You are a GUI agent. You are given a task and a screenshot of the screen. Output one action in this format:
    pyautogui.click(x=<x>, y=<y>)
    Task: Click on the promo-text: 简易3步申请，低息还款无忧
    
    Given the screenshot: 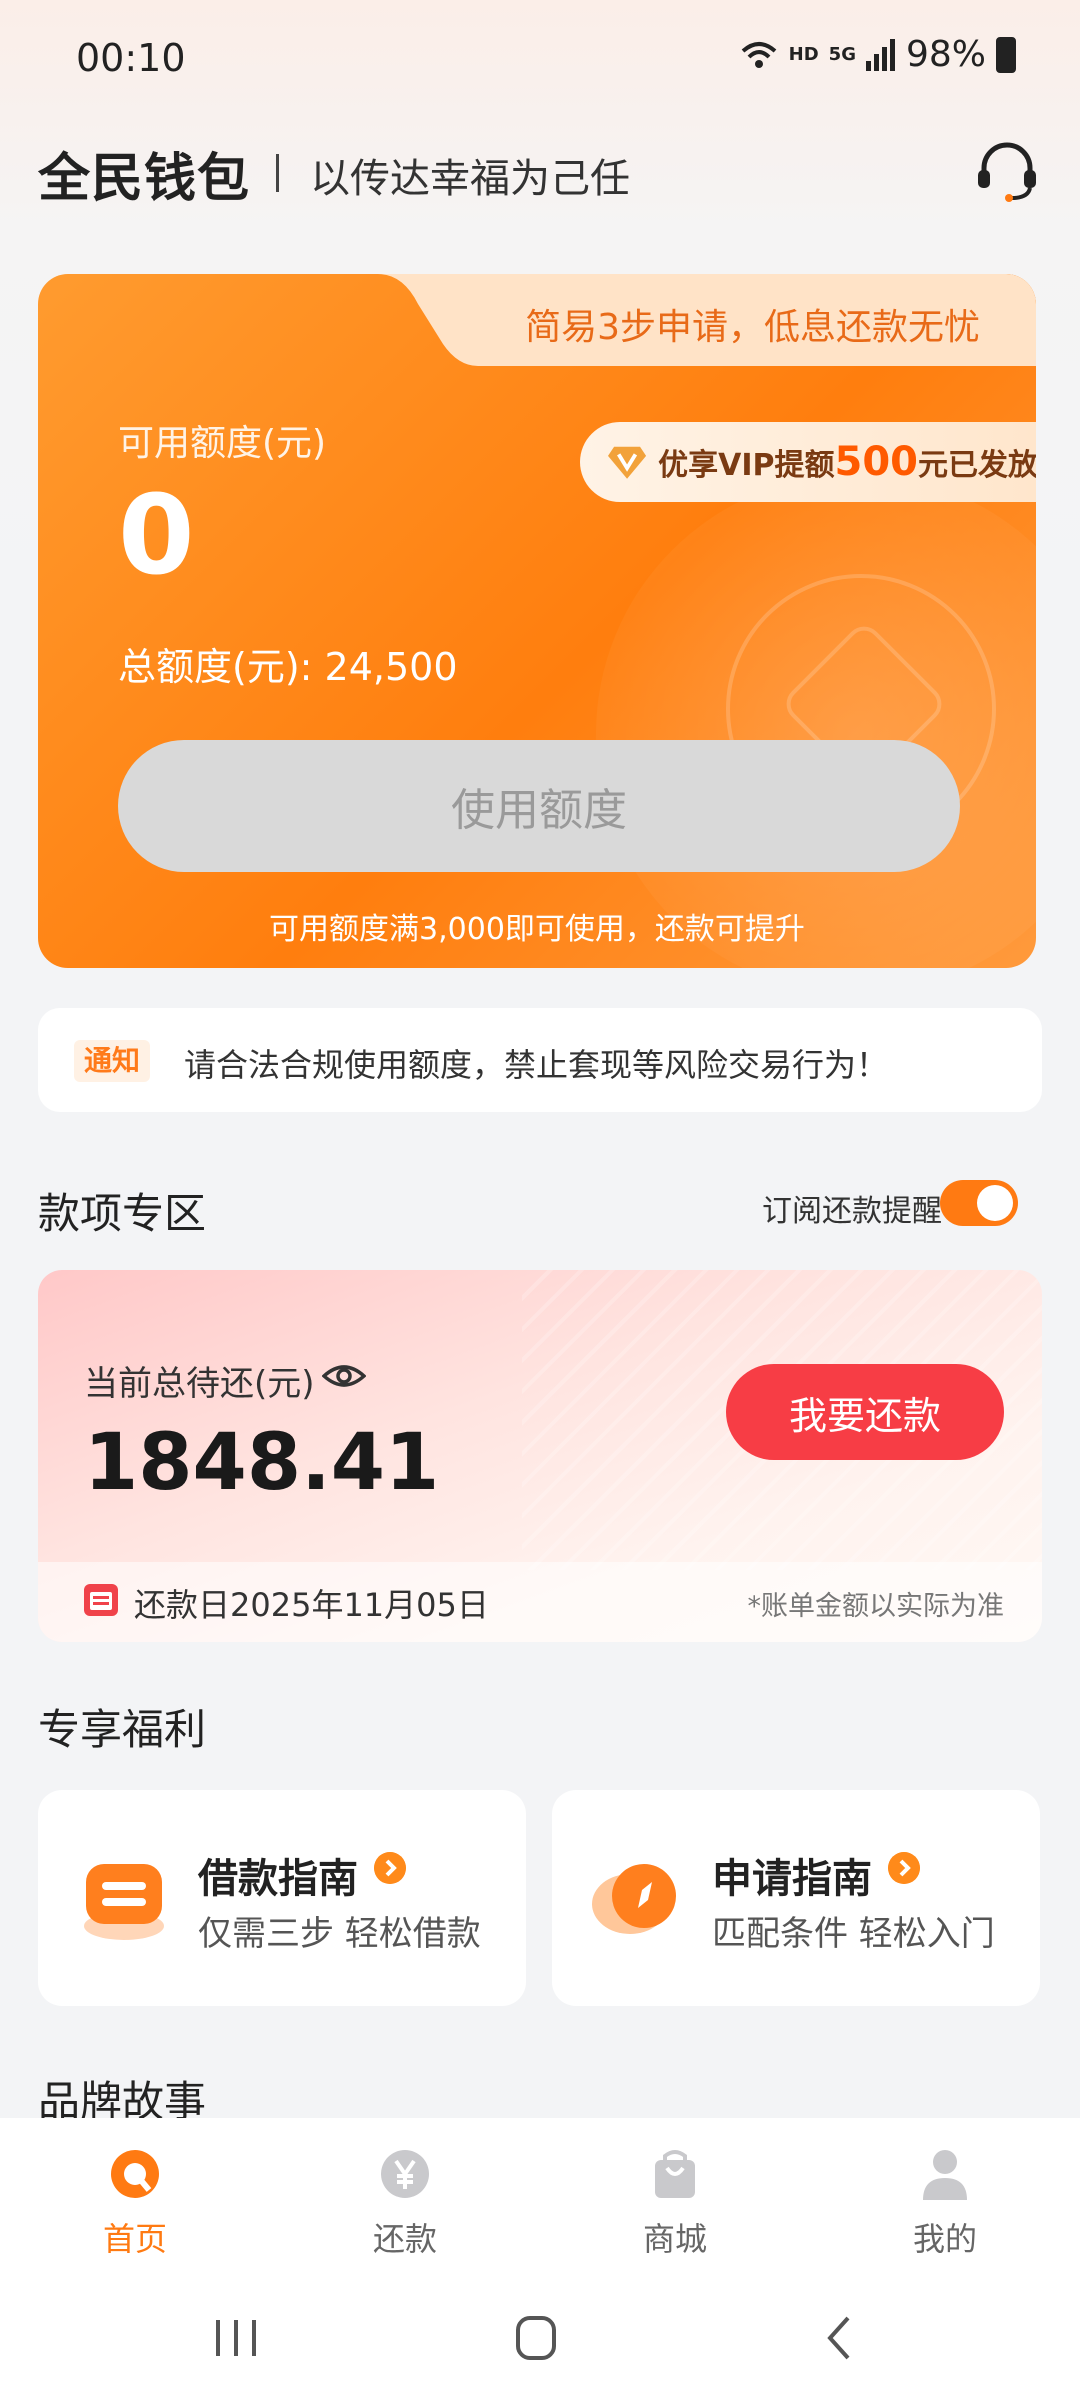 What is the action you would take?
    pyautogui.click(x=752, y=327)
    